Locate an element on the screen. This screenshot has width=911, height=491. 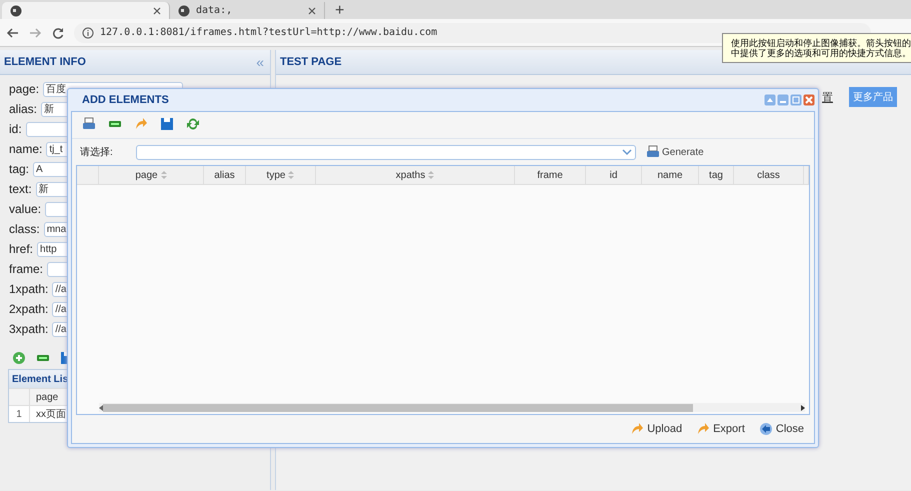
field-label: name: is located at coordinates (25, 149).